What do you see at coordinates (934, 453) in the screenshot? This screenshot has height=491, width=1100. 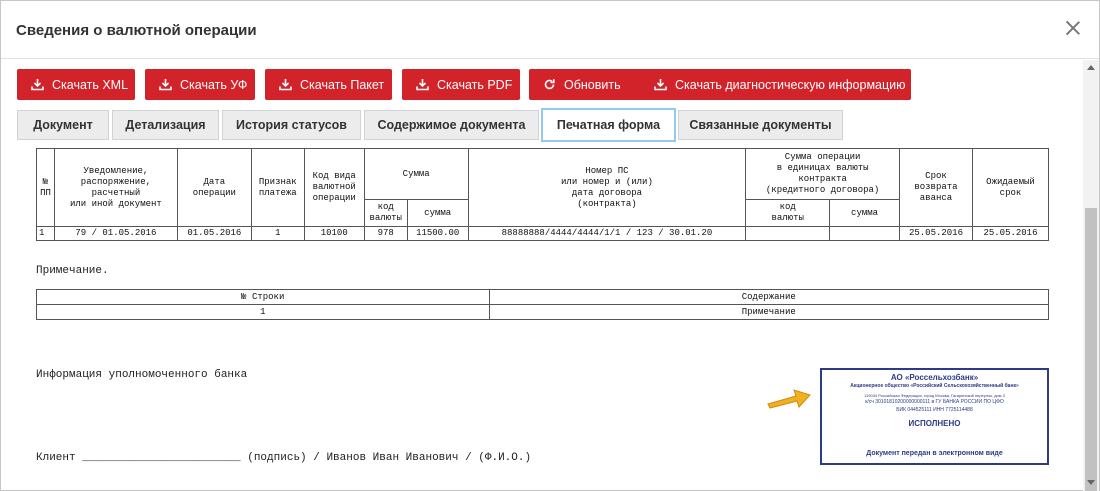 I see `stamp-footer: Документ передан в электронном виде` at bounding box center [934, 453].